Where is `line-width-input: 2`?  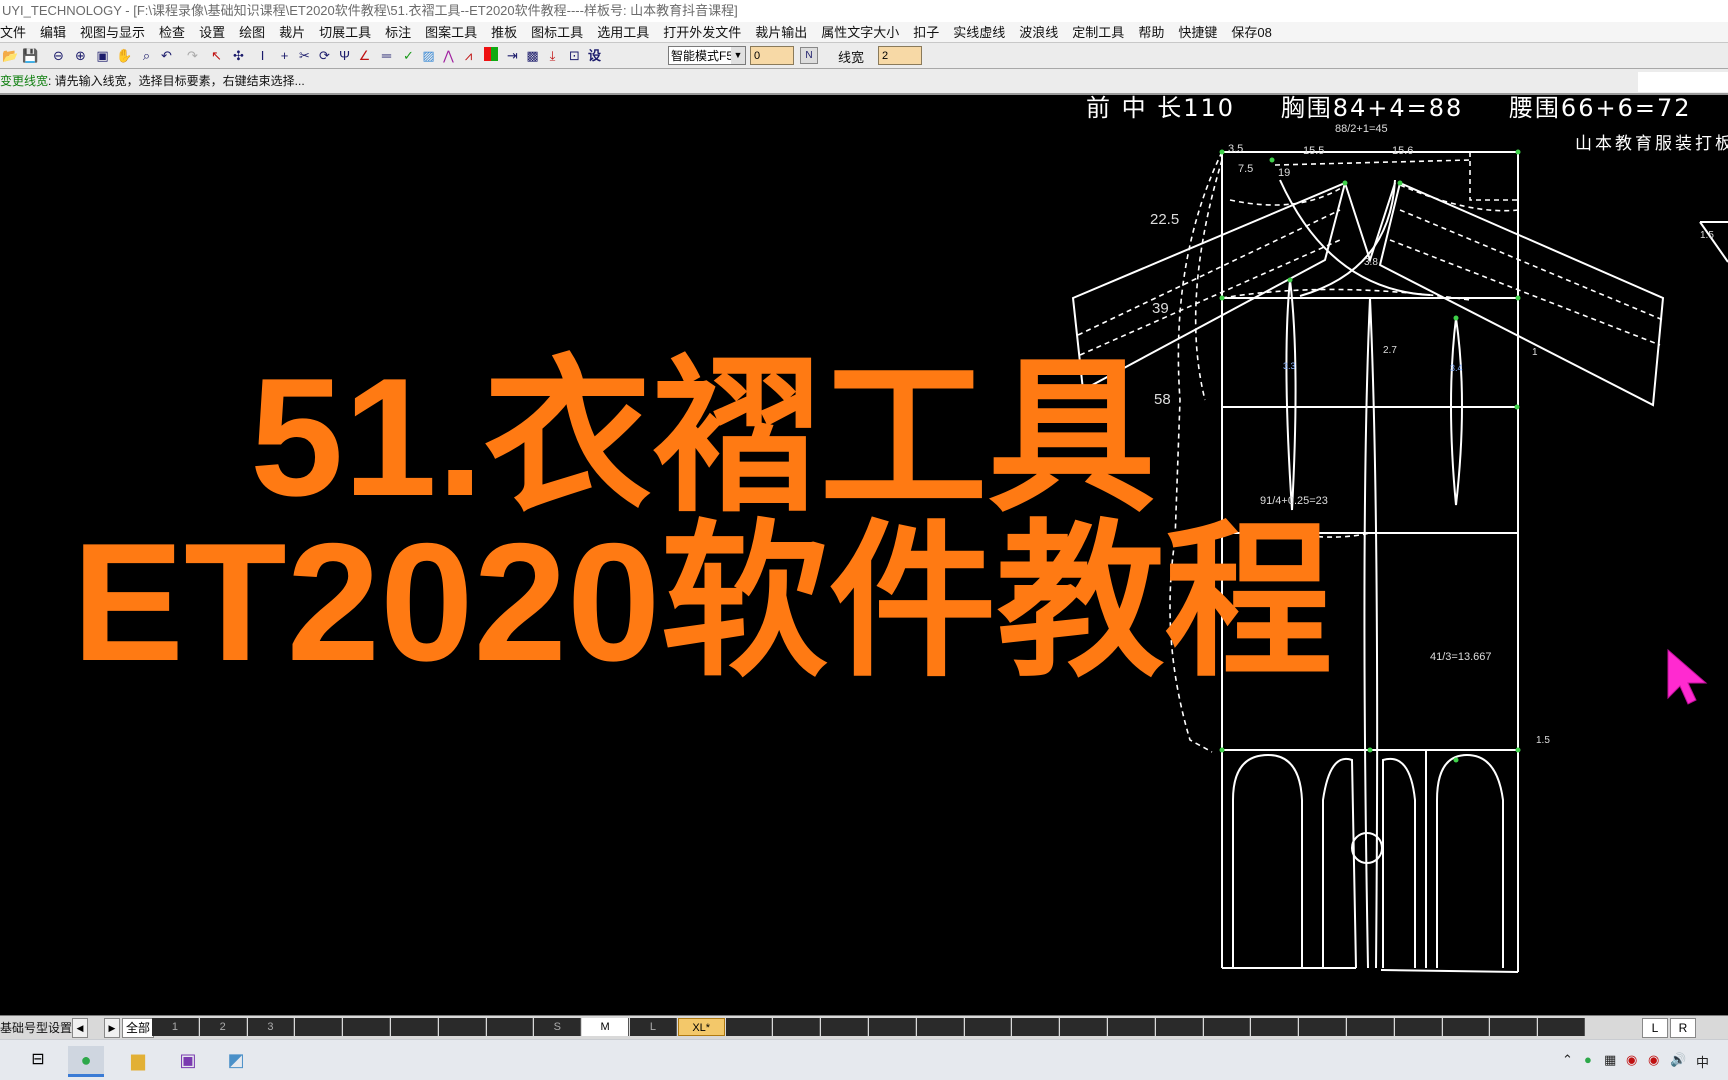 line-width-input: 2 is located at coordinates (900, 55).